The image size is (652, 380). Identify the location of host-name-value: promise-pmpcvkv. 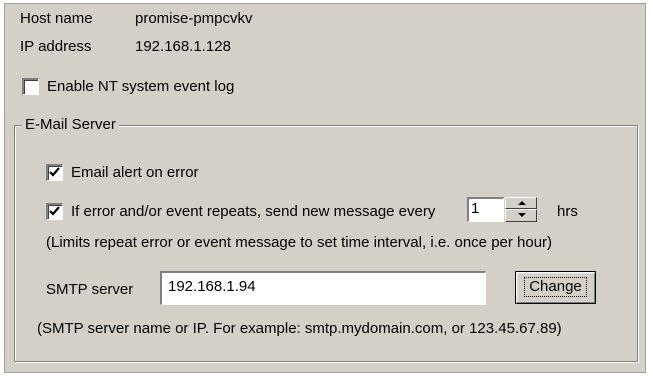
(194, 18).